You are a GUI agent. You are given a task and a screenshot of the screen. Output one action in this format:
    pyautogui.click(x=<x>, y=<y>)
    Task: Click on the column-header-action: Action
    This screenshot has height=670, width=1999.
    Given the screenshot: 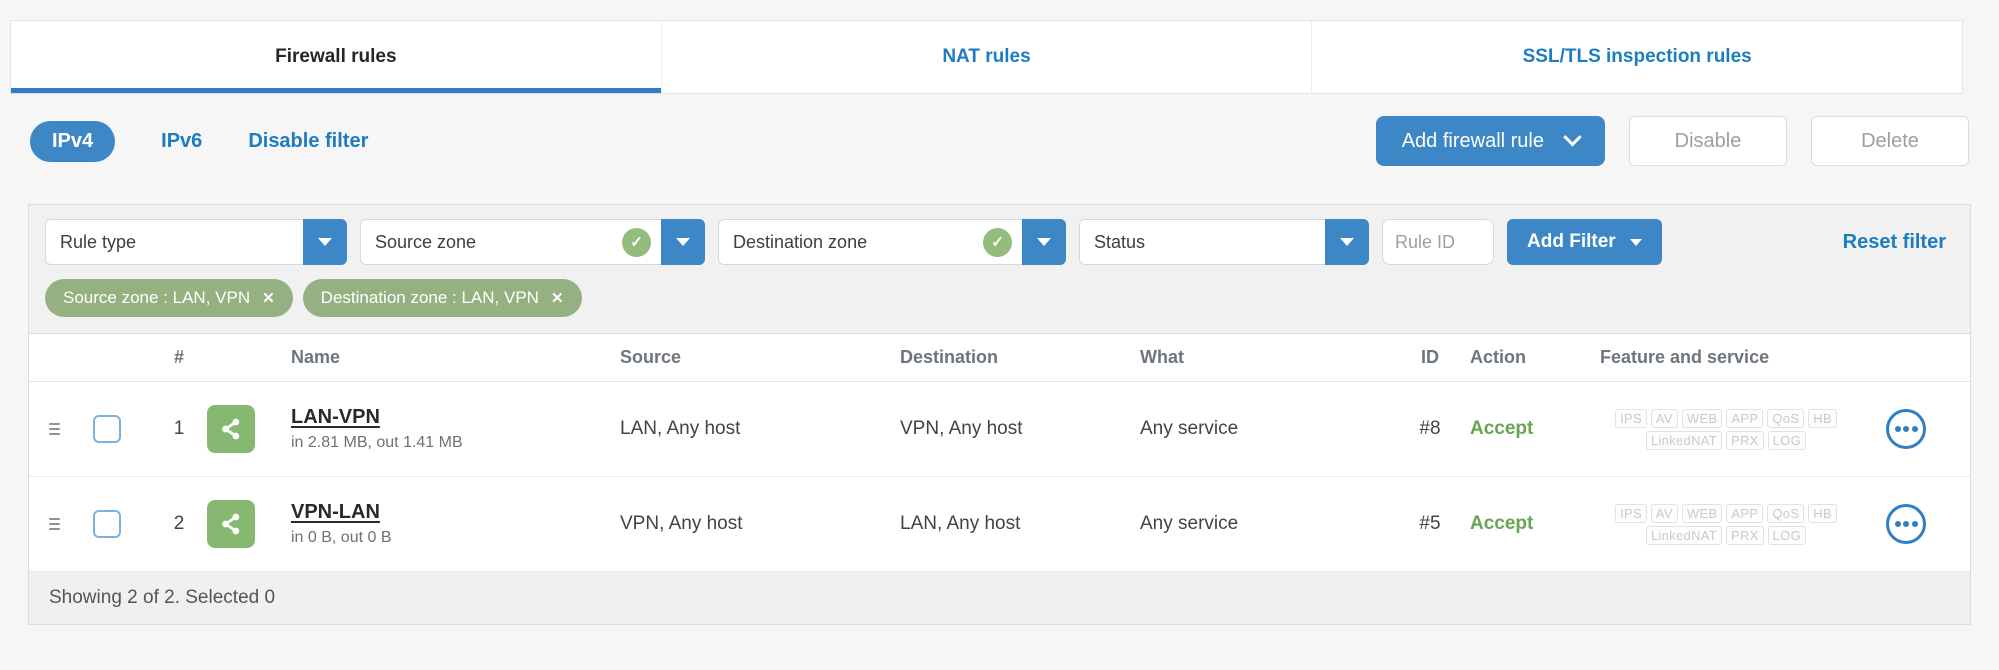 What is the action you would take?
    pyautogui.click(x=1498, y=357)
    